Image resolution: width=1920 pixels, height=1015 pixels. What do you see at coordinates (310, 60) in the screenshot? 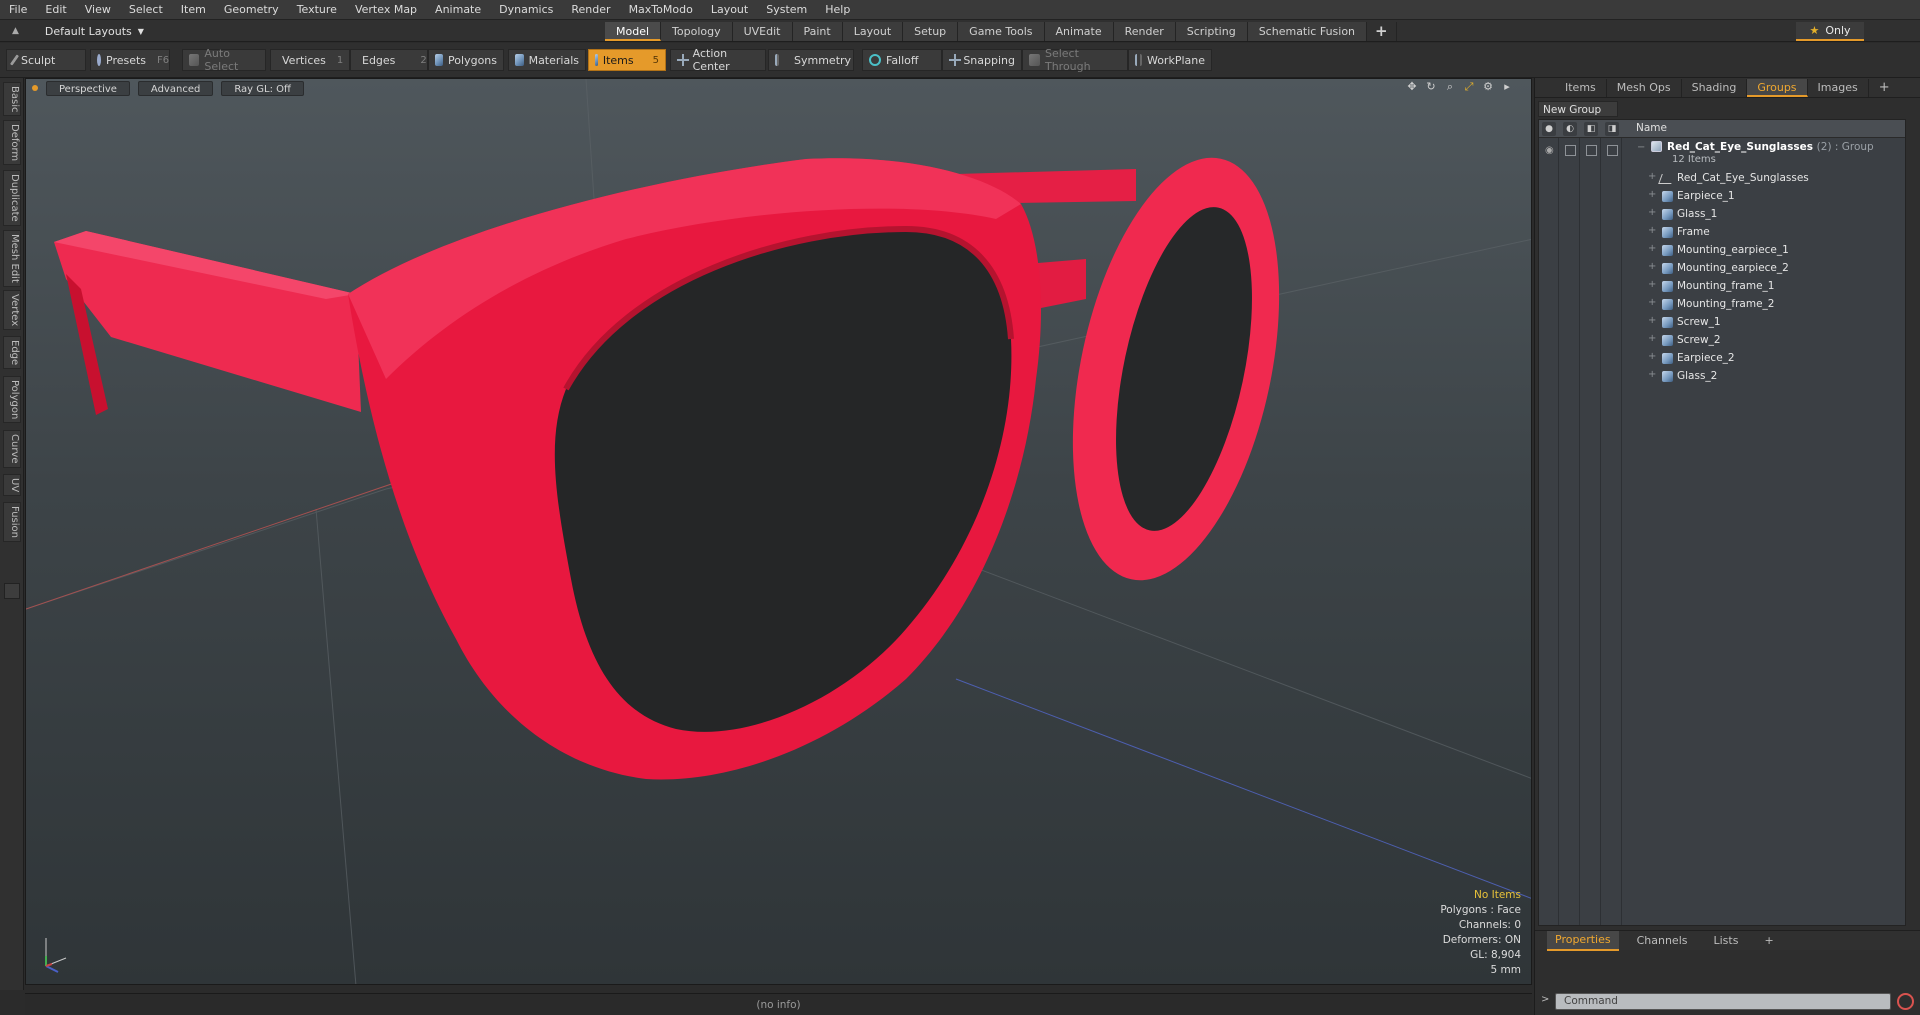
I see `vertices-button: Vertices 1` at bounding box center [310, 60].